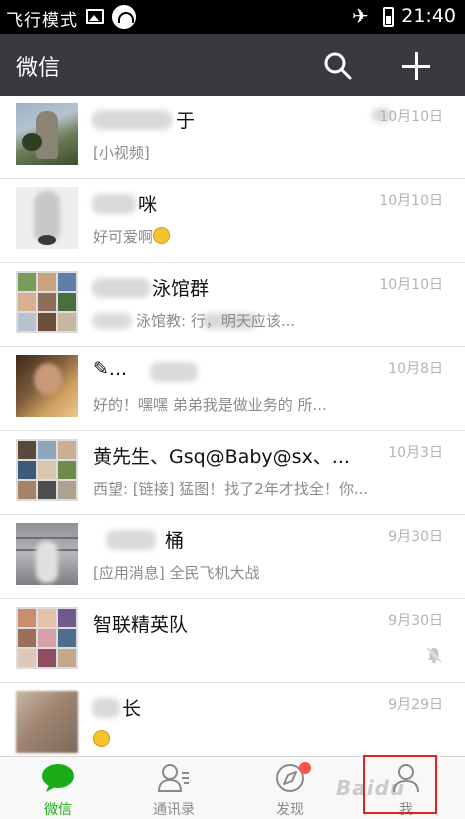  Describe the element at coordinates (232, 641) in the screenshot. I see `chat-row: 智联精英队 9月30日` at that location.